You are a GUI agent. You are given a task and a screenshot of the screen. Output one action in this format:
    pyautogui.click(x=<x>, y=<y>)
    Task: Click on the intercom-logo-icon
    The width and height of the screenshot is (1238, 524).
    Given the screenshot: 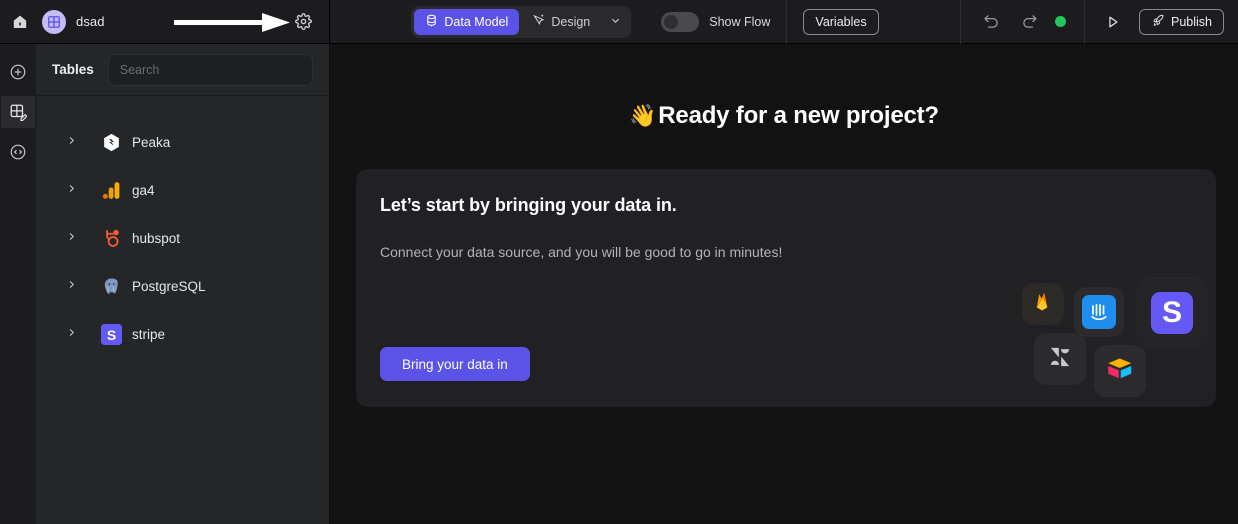 What is the action you would take?
    pyautogui.click(x=1099, y=312)
    